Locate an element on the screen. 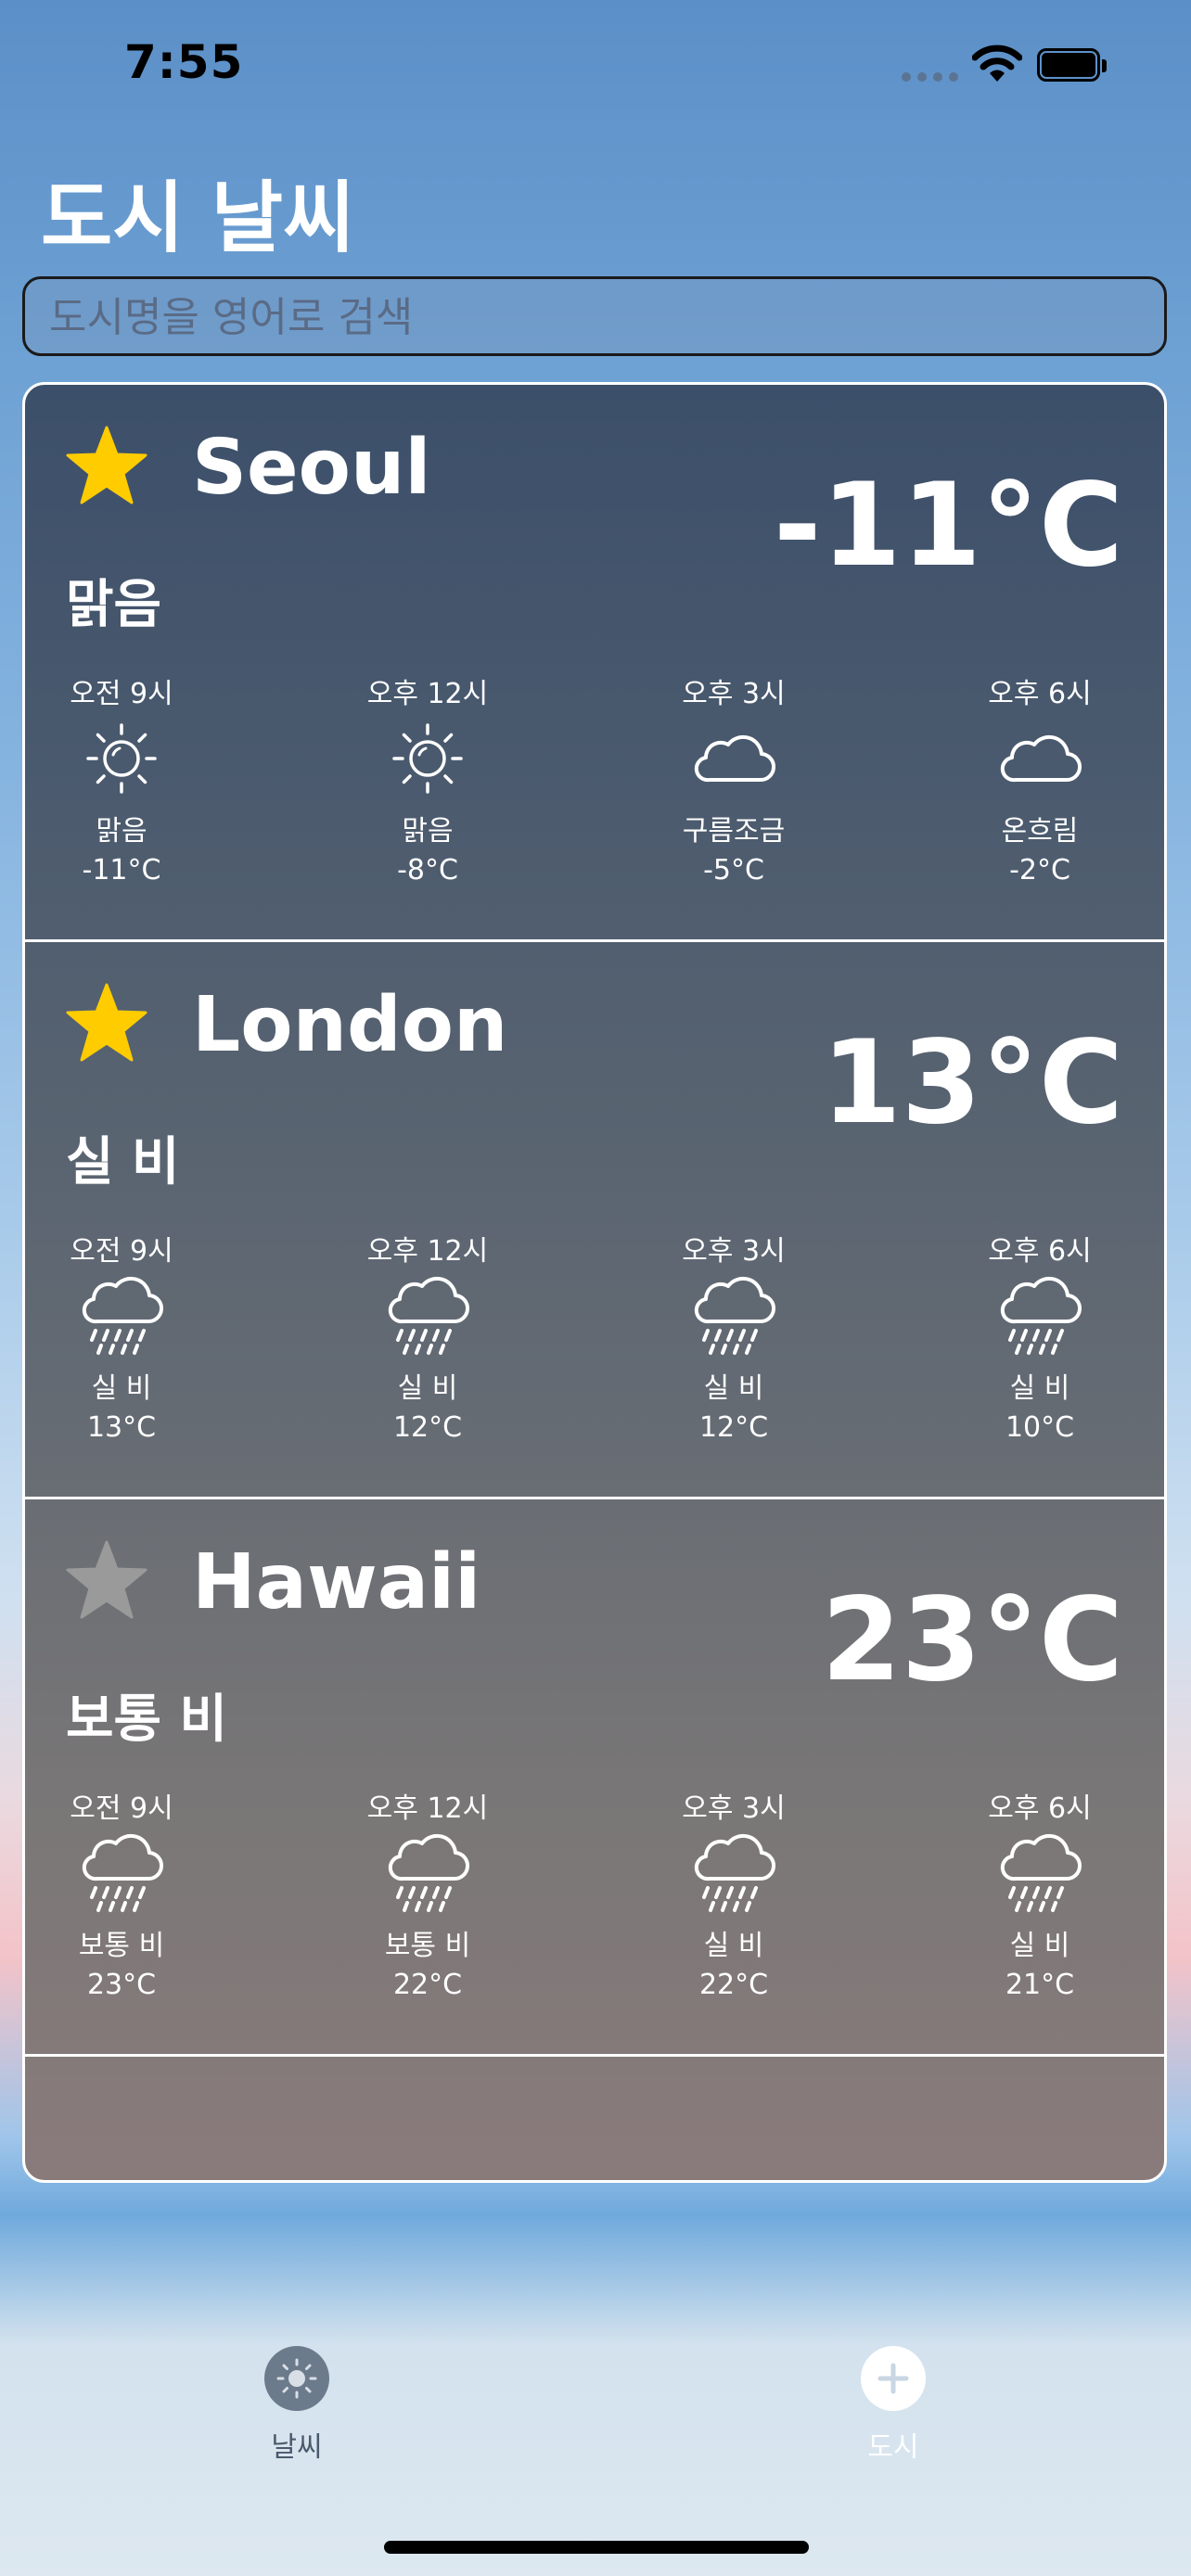  hourly-forecast-item: 오전 9시실 비 13°C is located at coordinates (124, 1338).